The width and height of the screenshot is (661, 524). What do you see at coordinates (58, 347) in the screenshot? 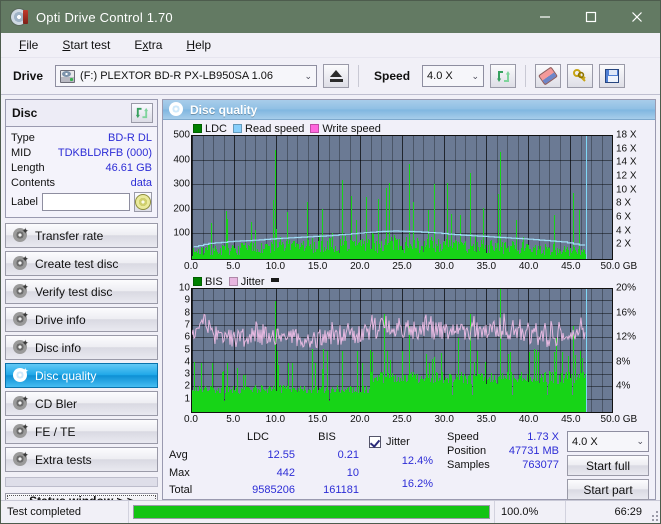
I see `sidebar-item-label: Disc info` at bounding box center [58, 347].